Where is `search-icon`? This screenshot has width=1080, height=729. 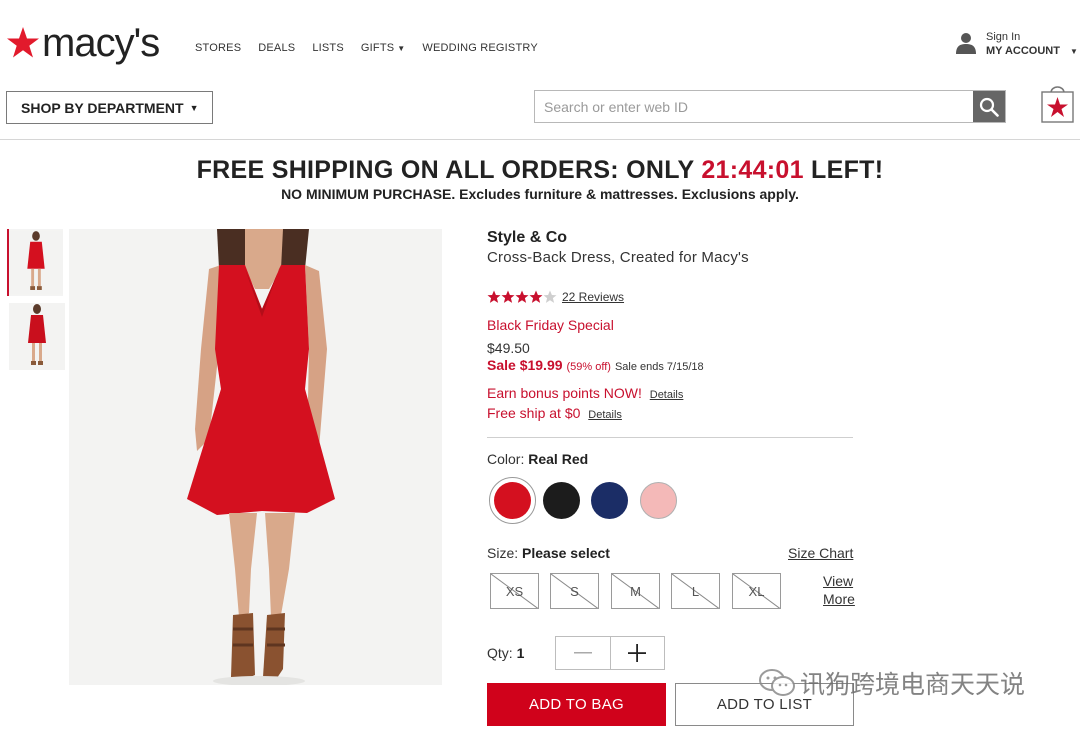 search-icon is located at coordinates (989, 107).